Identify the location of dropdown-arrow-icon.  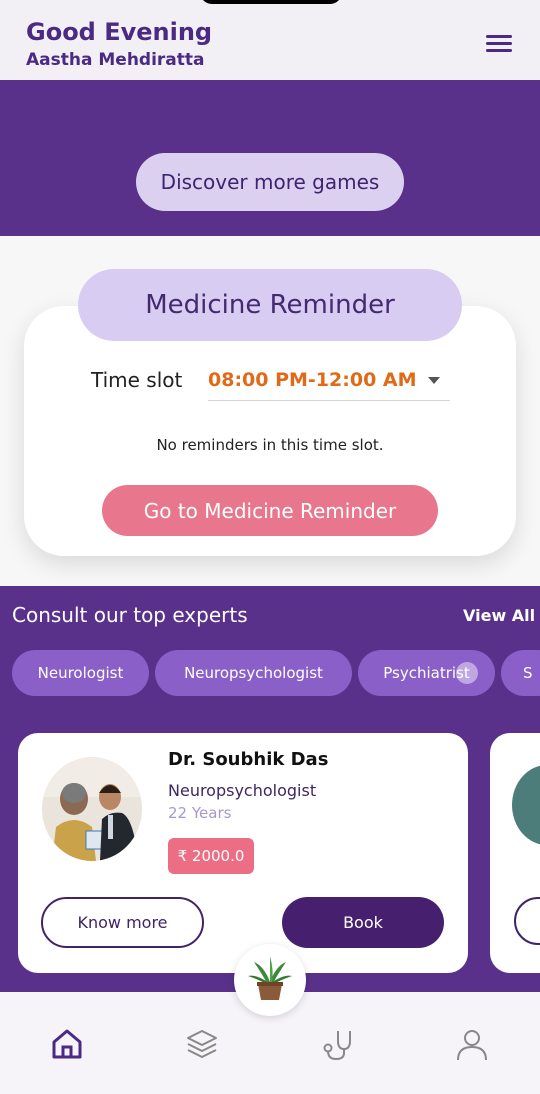
(434, 380).